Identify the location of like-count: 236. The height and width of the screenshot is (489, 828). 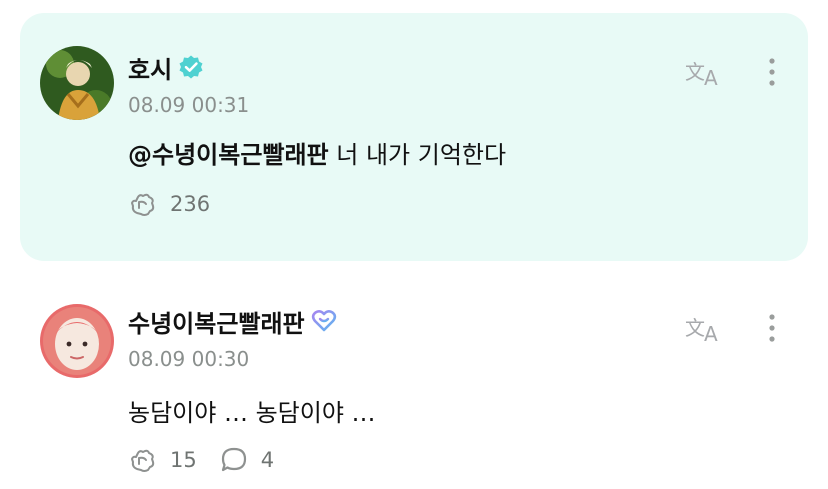
(190, 204).